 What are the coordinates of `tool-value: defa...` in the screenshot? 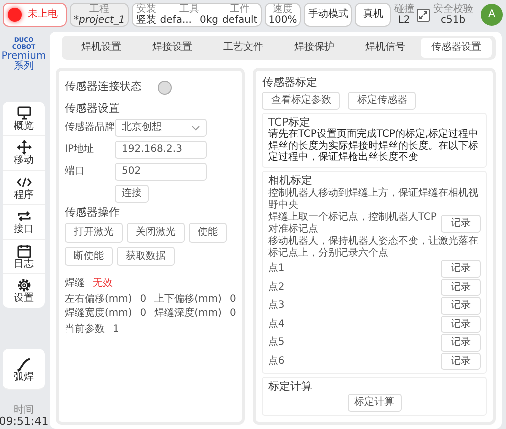 It's located at (176, 20).